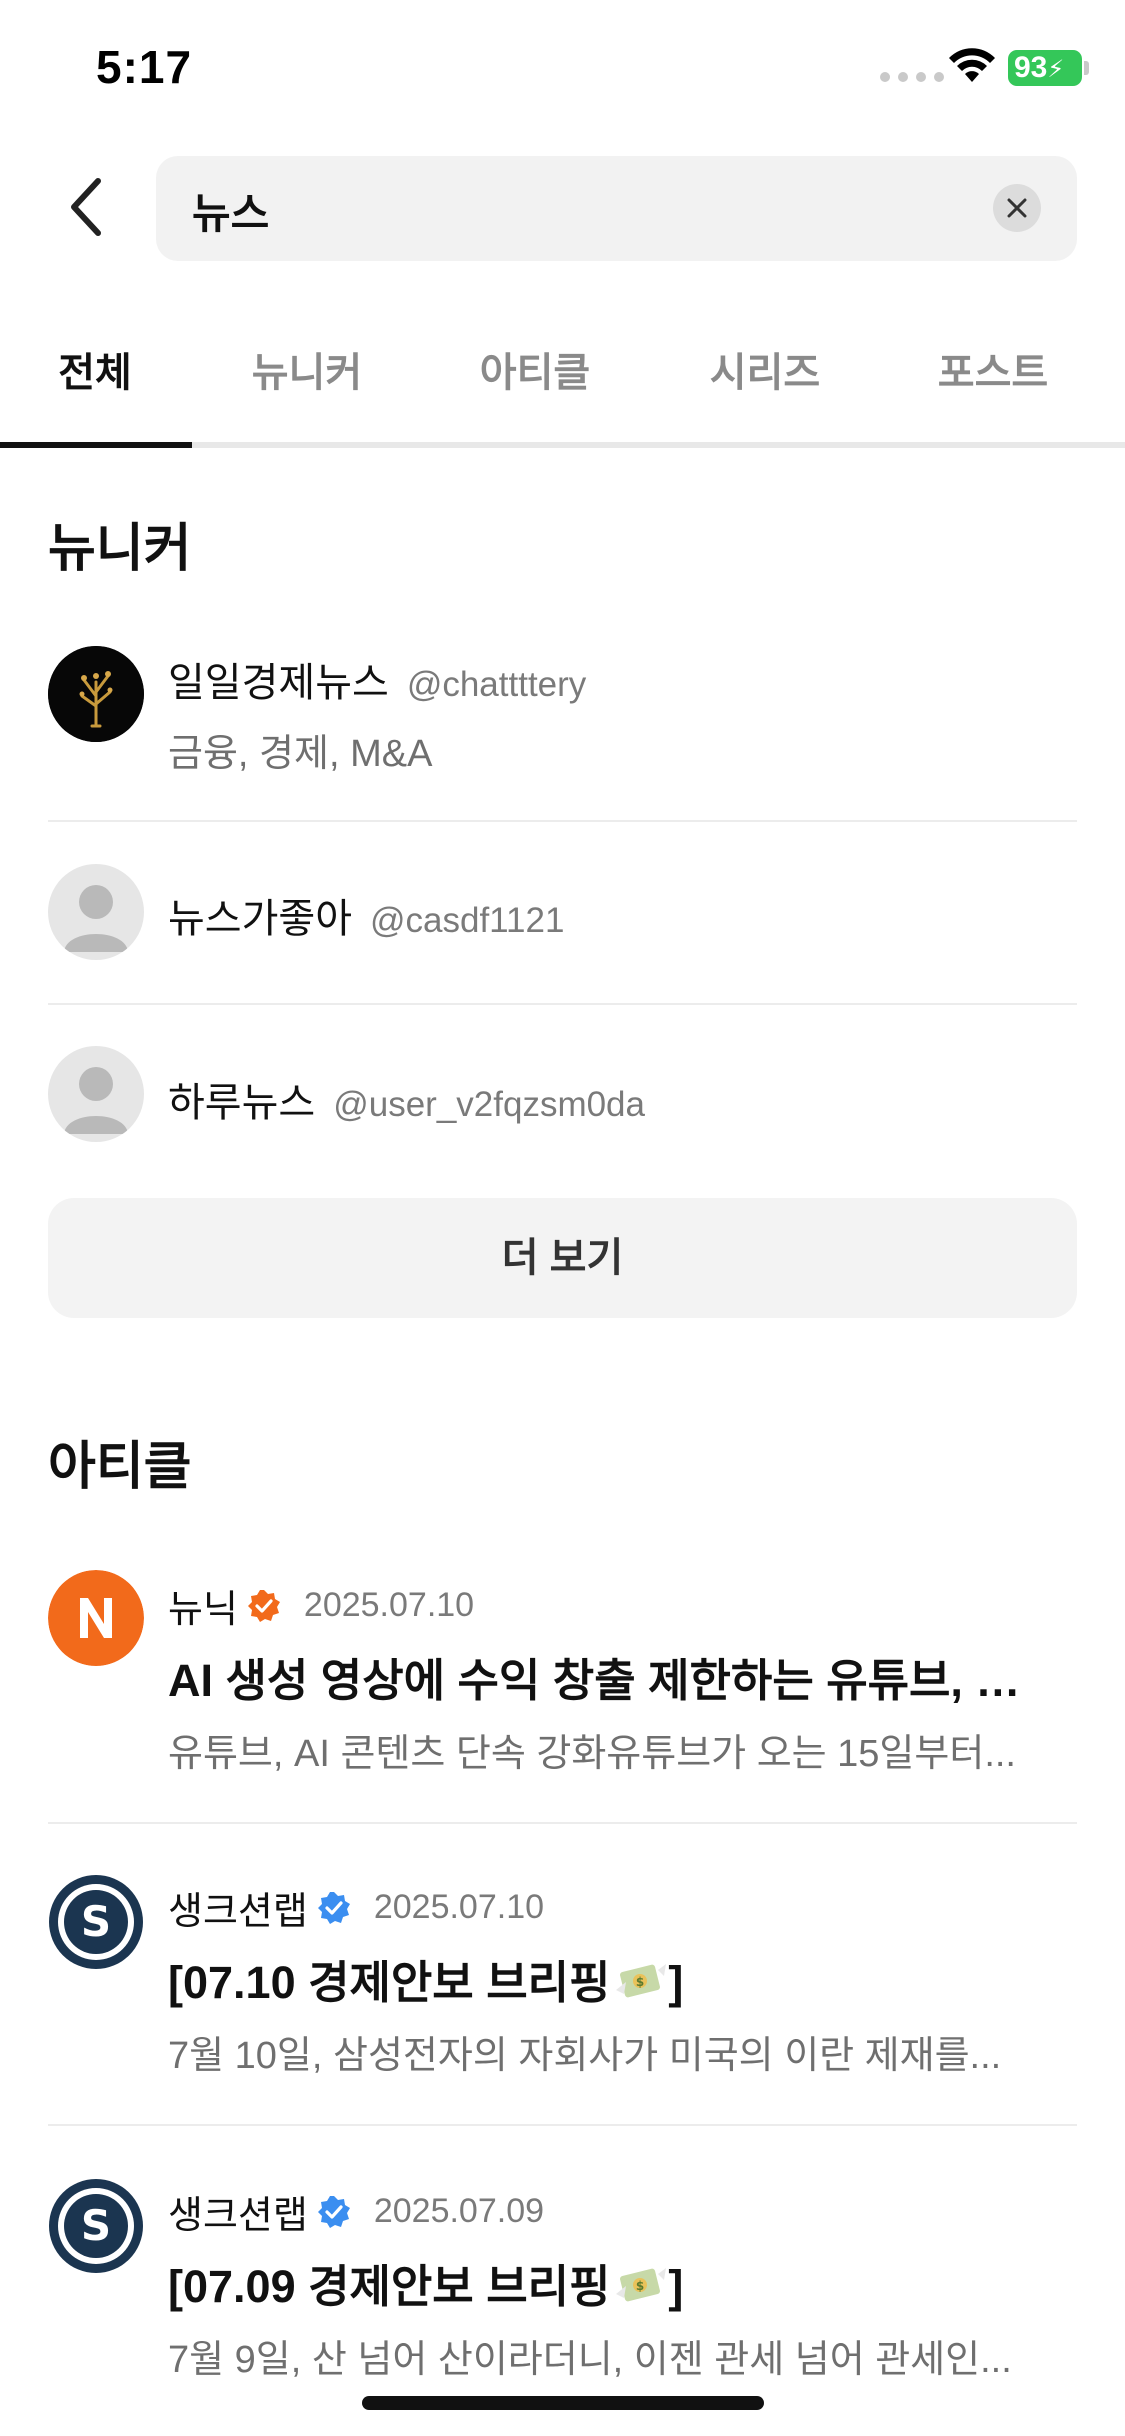 The height and width of the screenshot is (2436, 1125). Describe the element at coordinates (912, 77) in the screenshot. I see `cellular-signal-icon` at that location.